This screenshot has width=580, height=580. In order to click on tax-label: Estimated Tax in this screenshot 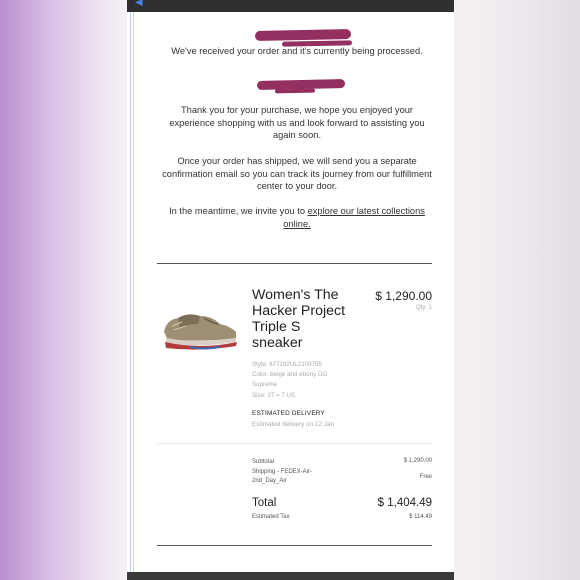, I will do `click(271, 517)`.